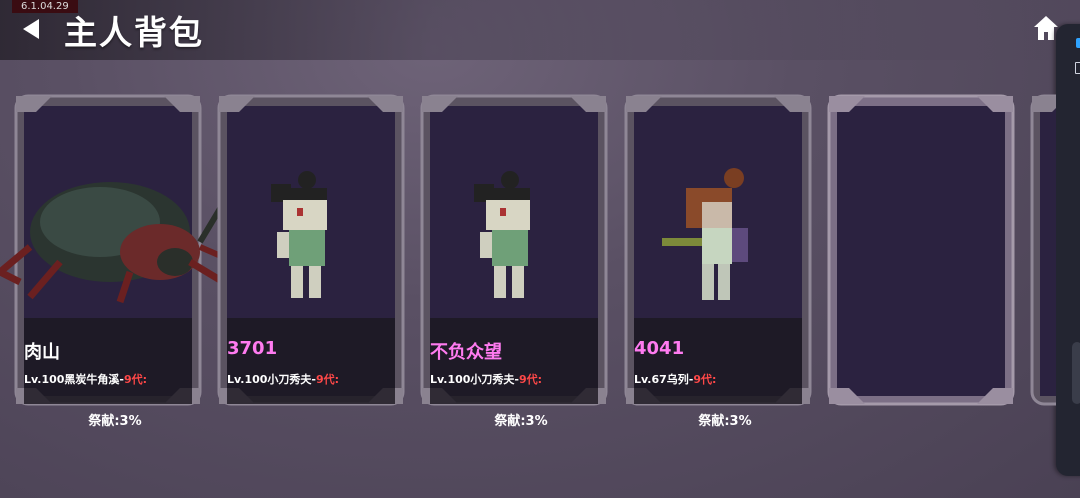 This screenshot has height=498, width=1080. I want to click on pet-name: 不负众望, so click(466, 352).